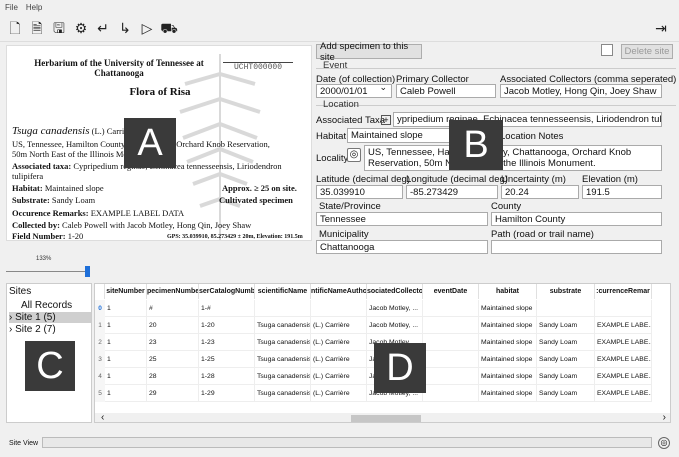  Describe the element at coordinates (402, 219) in the screenshot. I see `state-input: Tennessee` at that location.